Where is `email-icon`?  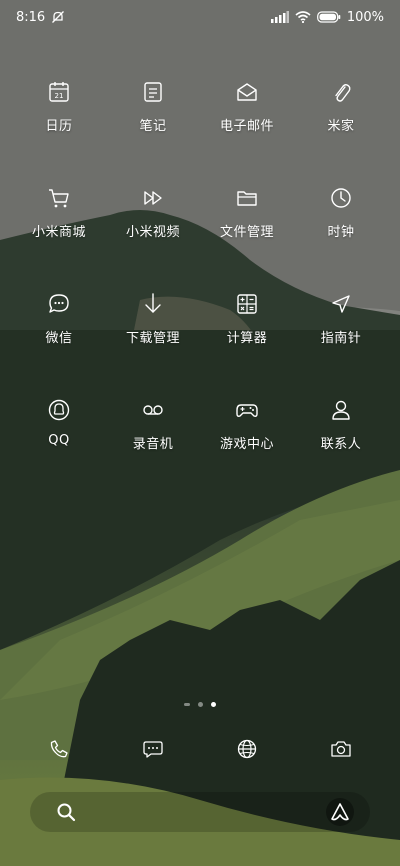 email-icon is located at coordinates (247, 92).